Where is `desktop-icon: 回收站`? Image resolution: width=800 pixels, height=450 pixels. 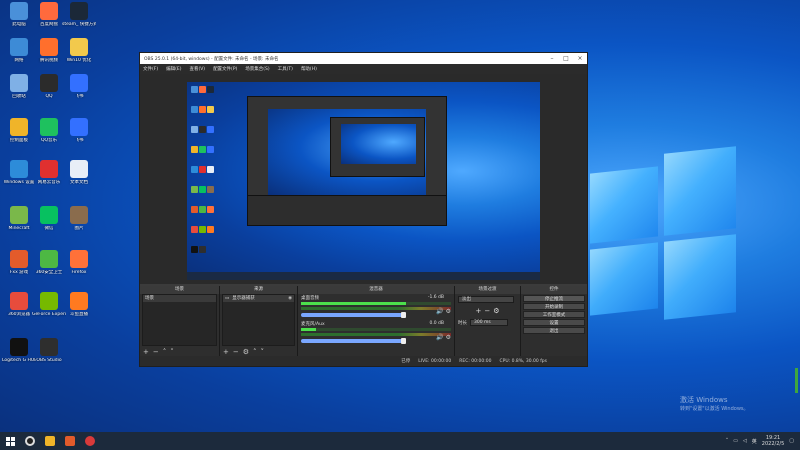
desktop-icon: 回收站 is located at coordinates (19, 86).